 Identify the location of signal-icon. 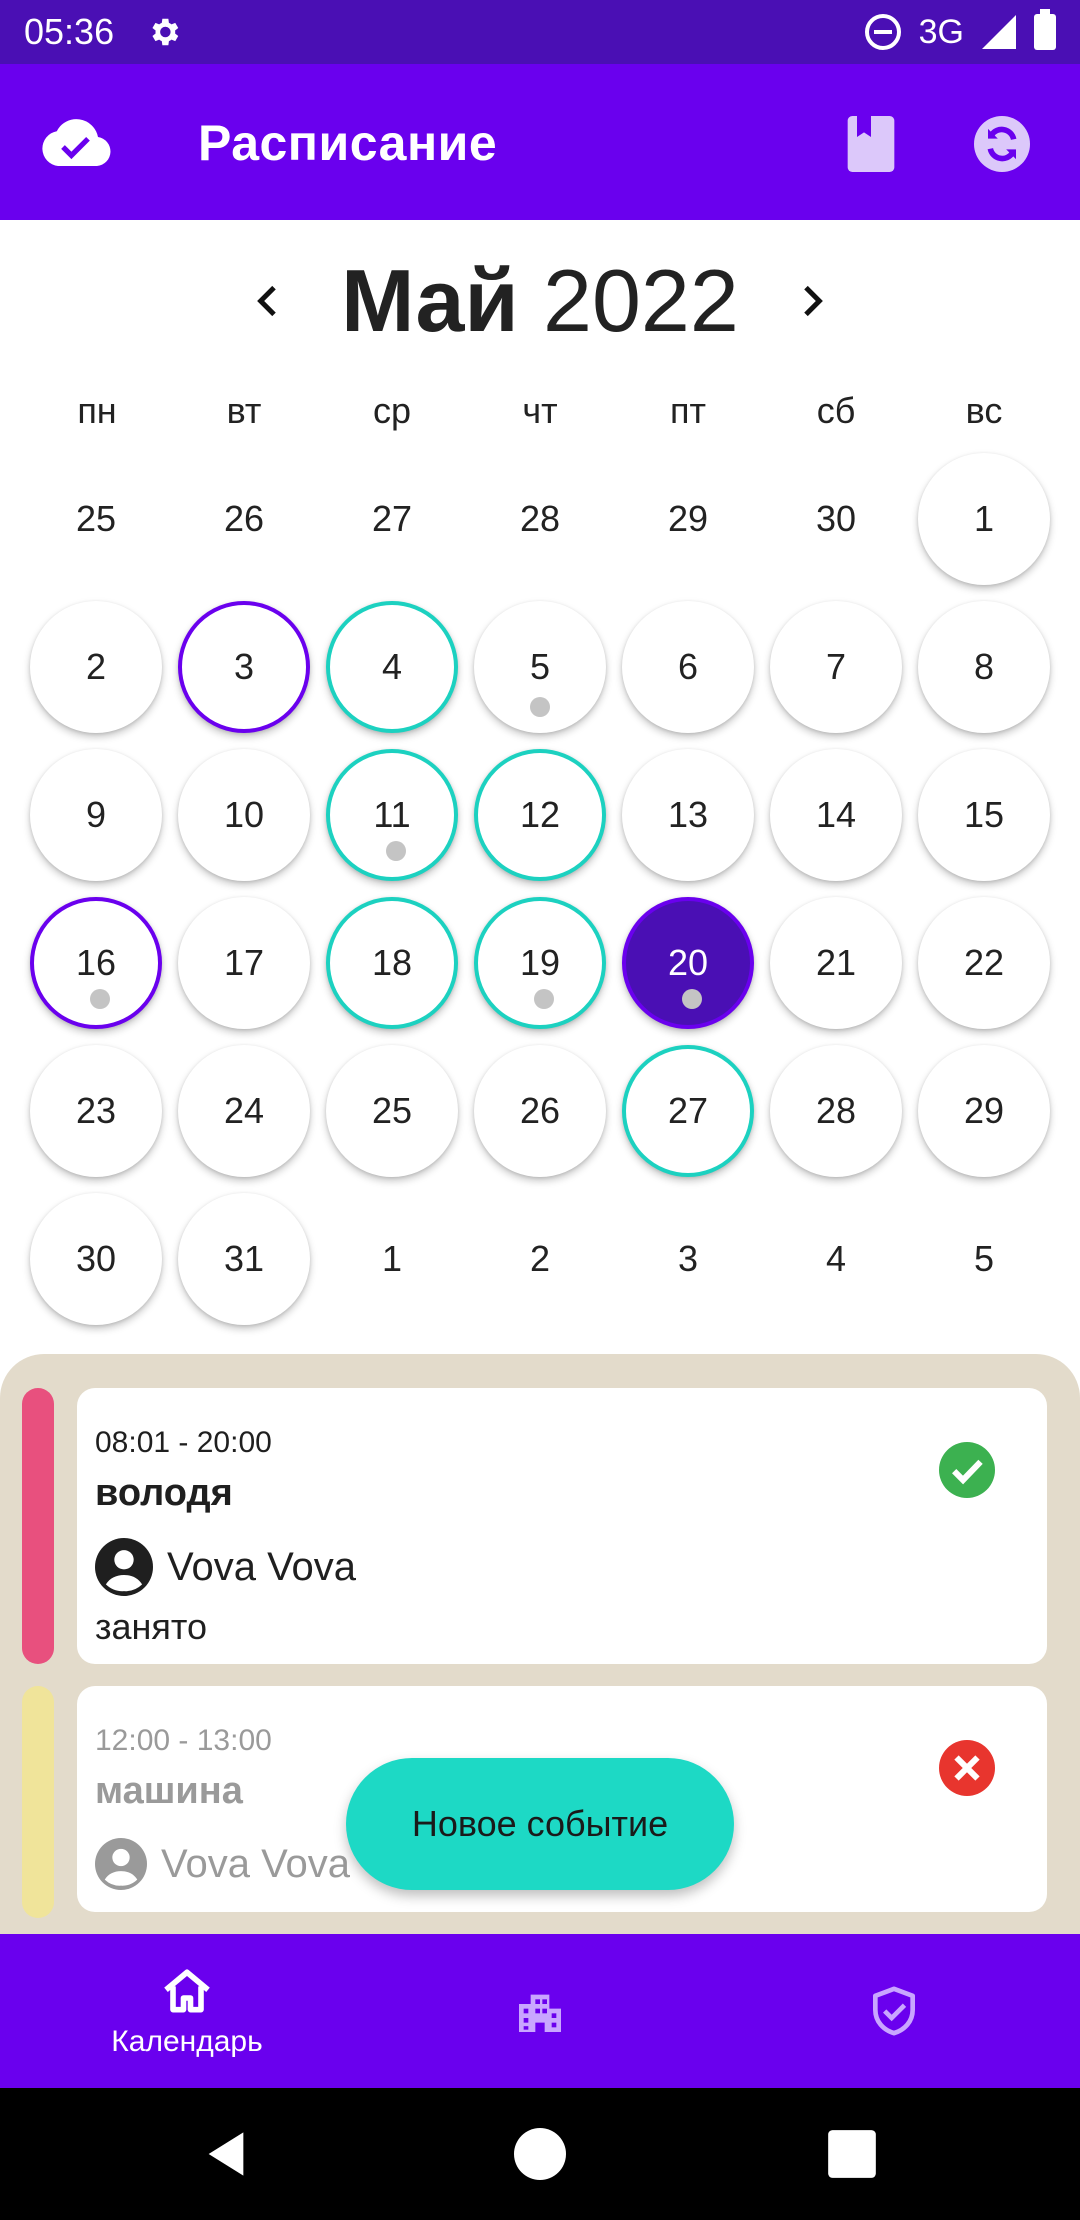
(999, 32).